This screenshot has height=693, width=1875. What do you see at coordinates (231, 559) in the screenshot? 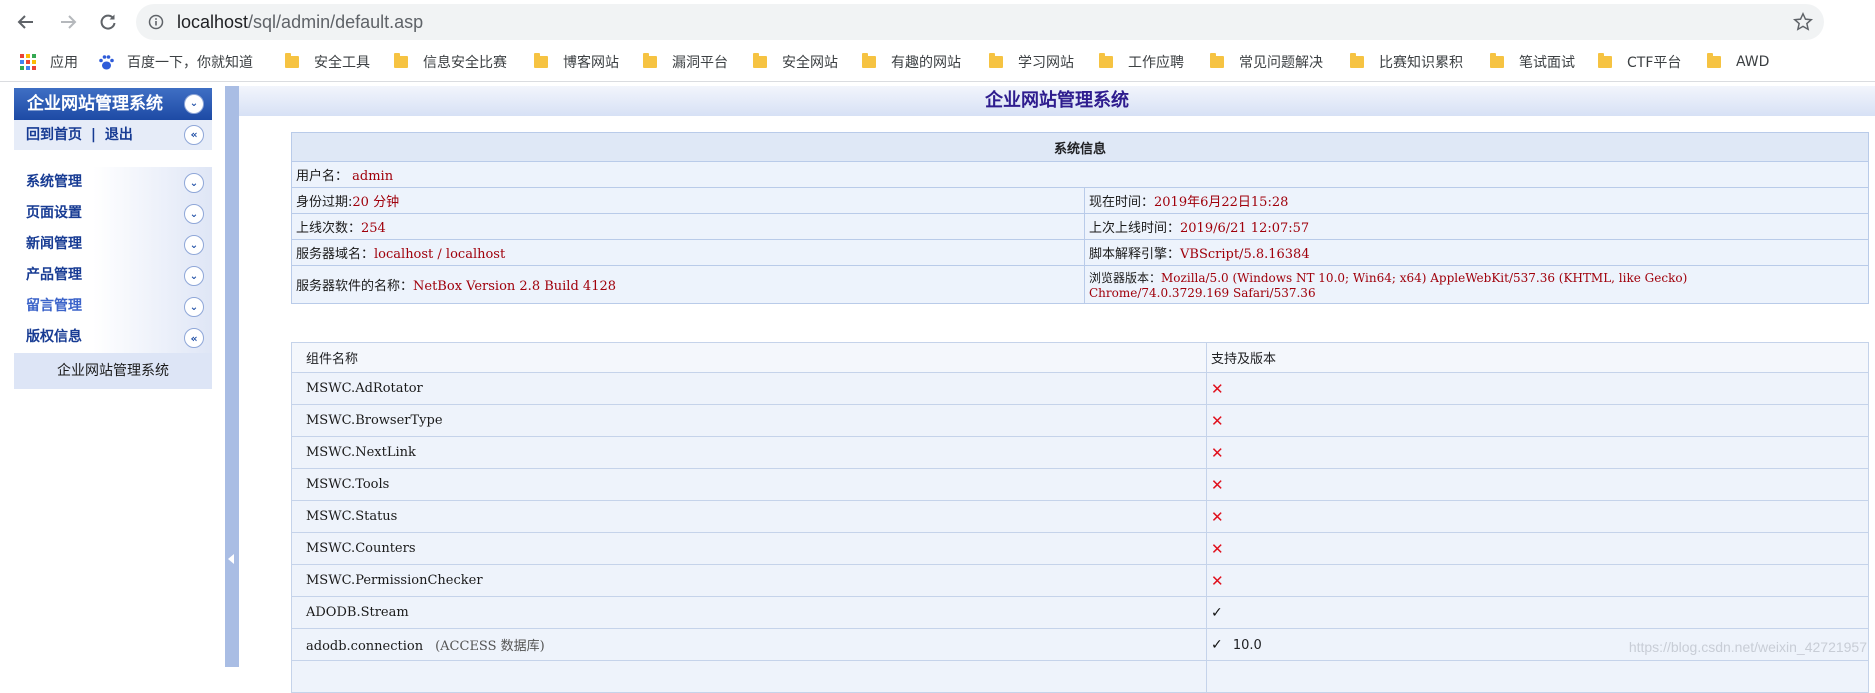
I see `collapse-arrow-icon` at bounding box center [231, 559].